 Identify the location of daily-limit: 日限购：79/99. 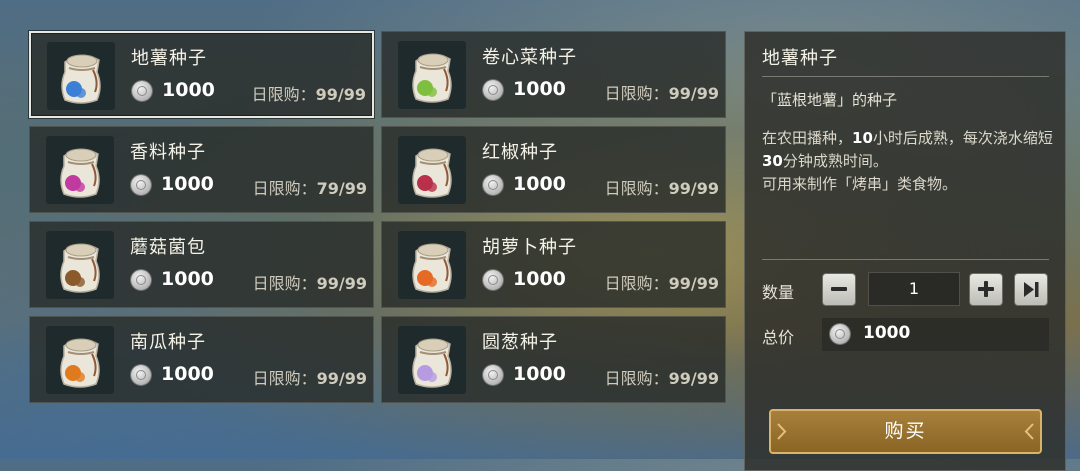
(309, 188).